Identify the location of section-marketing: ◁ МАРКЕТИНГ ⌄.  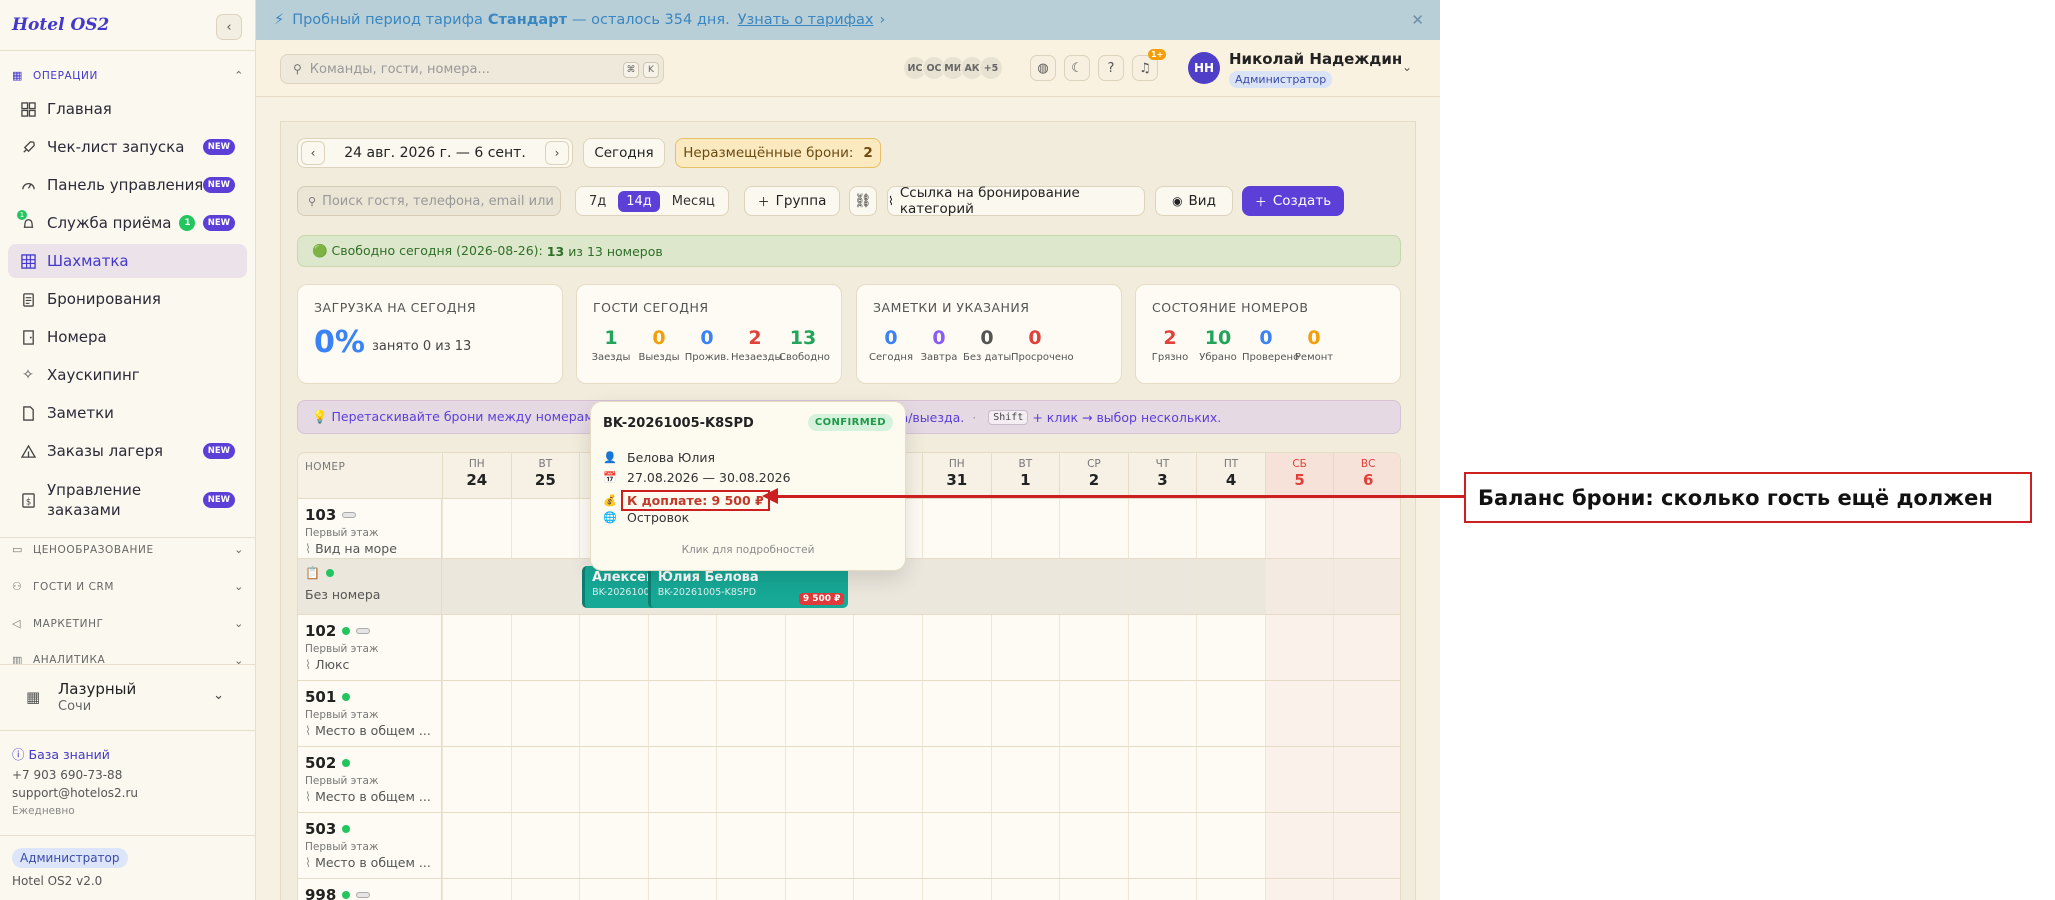
(128, 623).